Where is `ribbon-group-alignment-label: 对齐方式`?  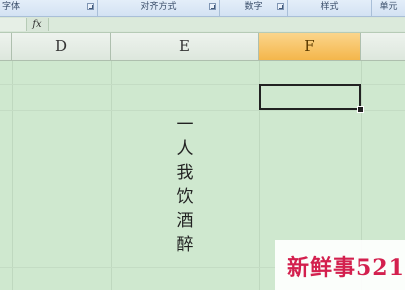
ribbon-group-alignment-label: 对齐方式 is located at coordinates (158, 7).